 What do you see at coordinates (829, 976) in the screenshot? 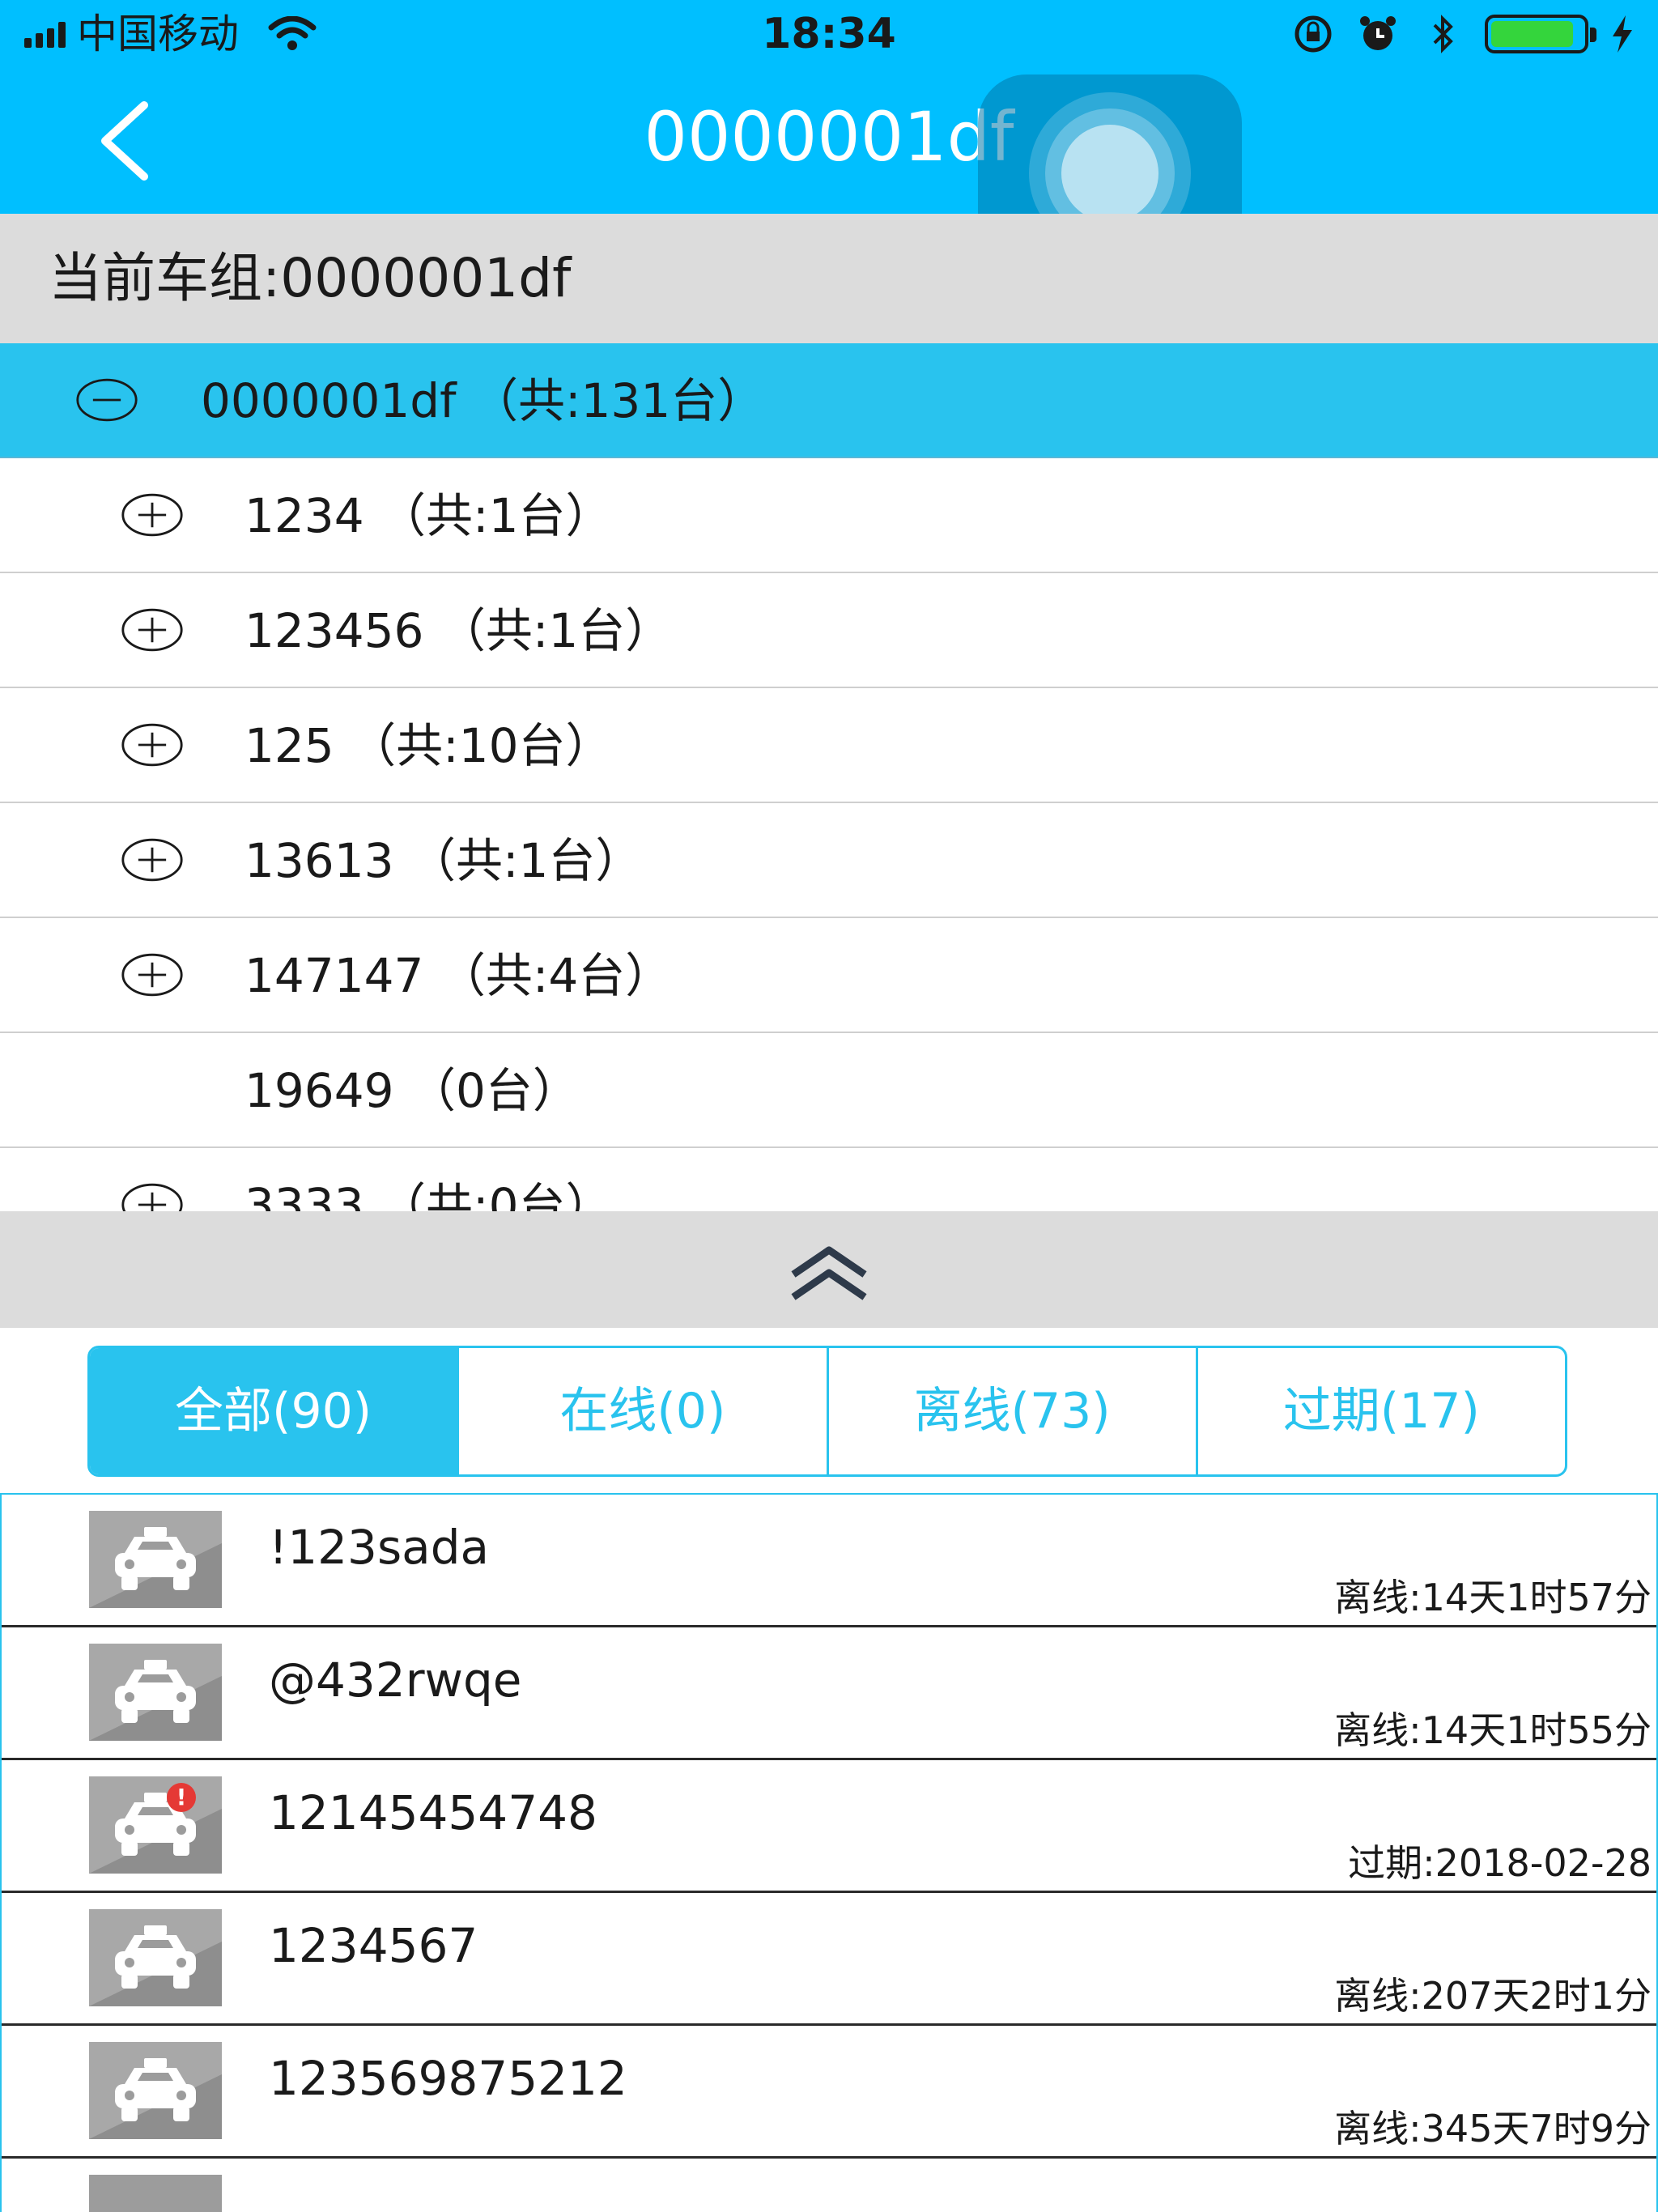
I see `tree-group-row: 147147 （共:4台）` at bounding box center [829, 976].